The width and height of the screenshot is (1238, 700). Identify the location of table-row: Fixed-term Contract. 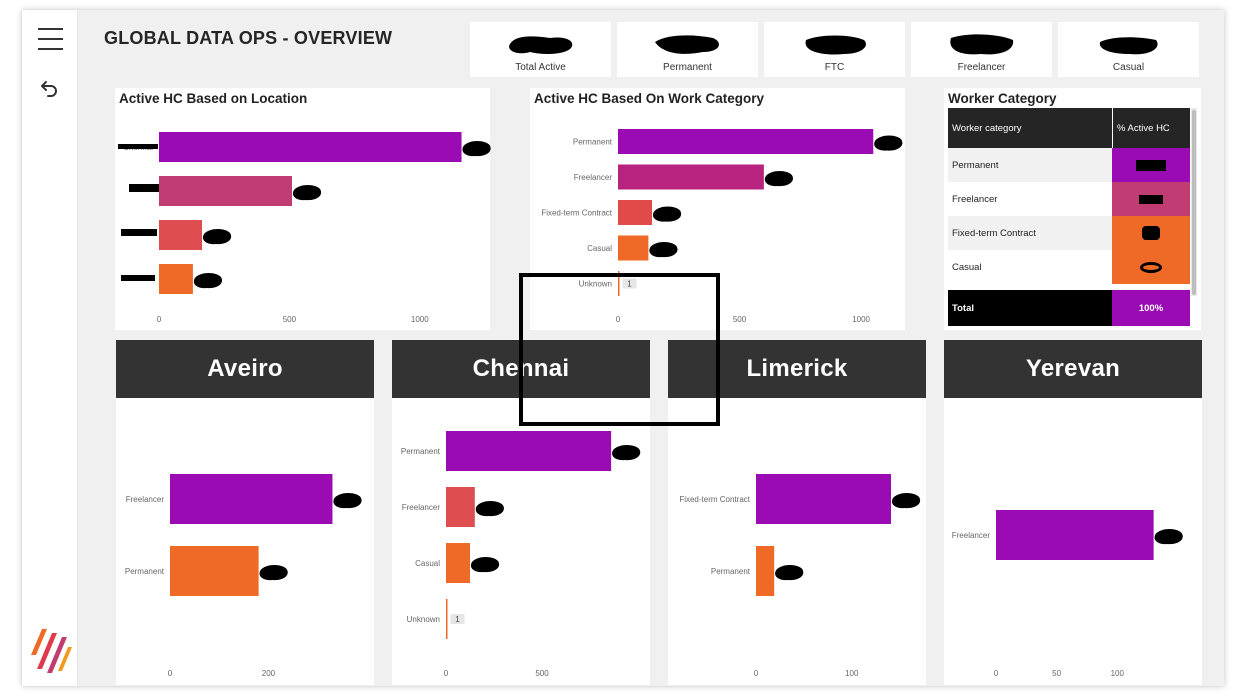
(1069, 233).